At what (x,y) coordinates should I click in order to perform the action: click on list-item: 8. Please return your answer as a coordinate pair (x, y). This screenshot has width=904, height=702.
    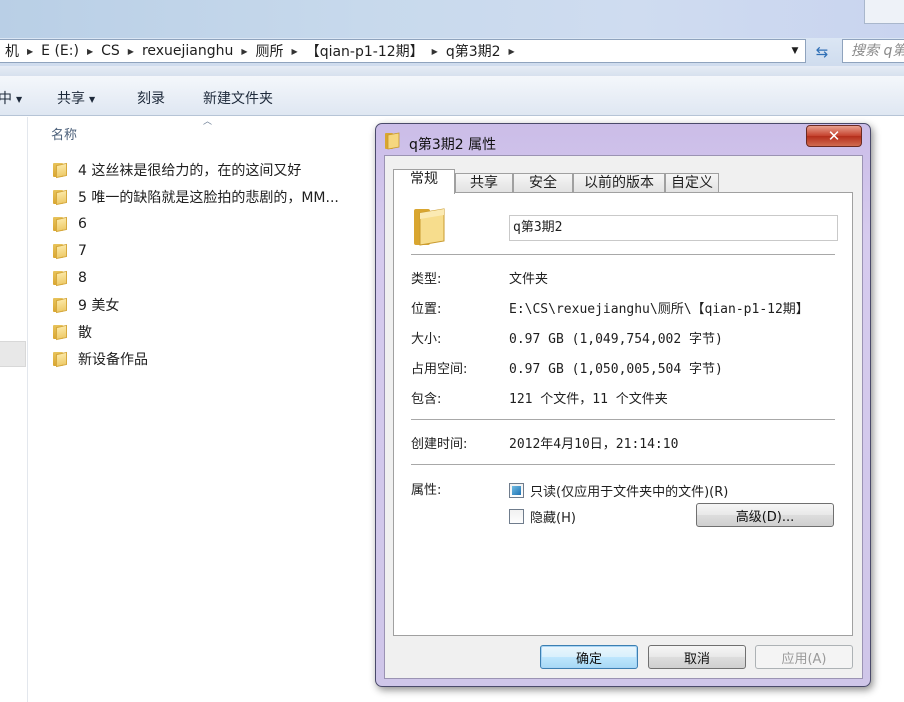
    Looking at the image, I should click on (70, 278).